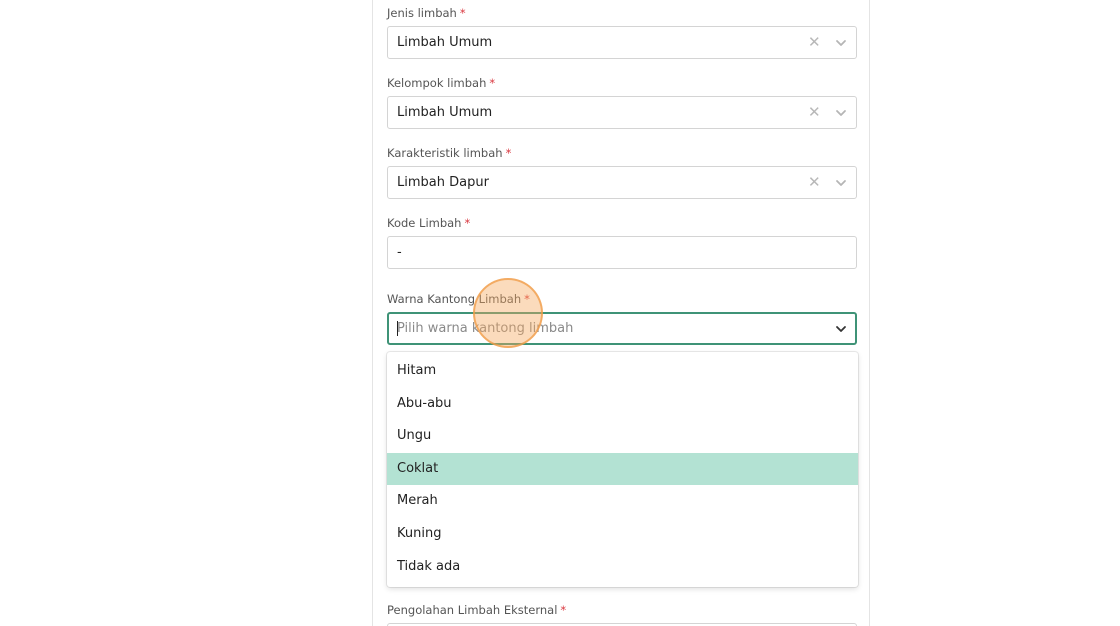 Image resolution: width=1120 pixels, height=626 pixels. Describe the element at coordinates (429, 223) in the screenshot. I see `kode-limbah-label: Kode Limbah *` at that location.